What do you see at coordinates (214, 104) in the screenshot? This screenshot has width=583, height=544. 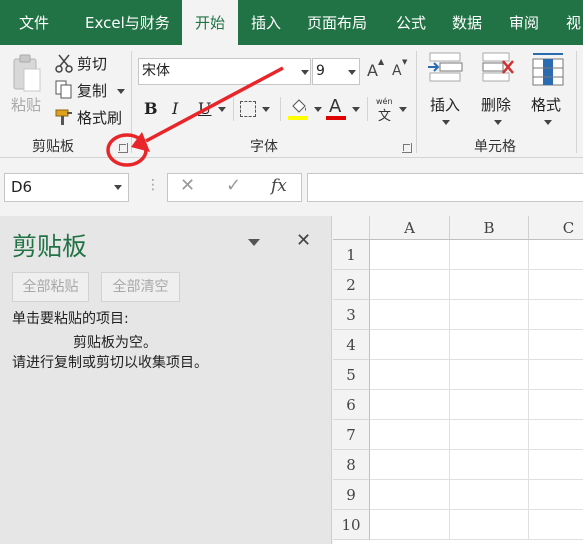 I see `annotation-arrow` at bounding box center [214, 104].